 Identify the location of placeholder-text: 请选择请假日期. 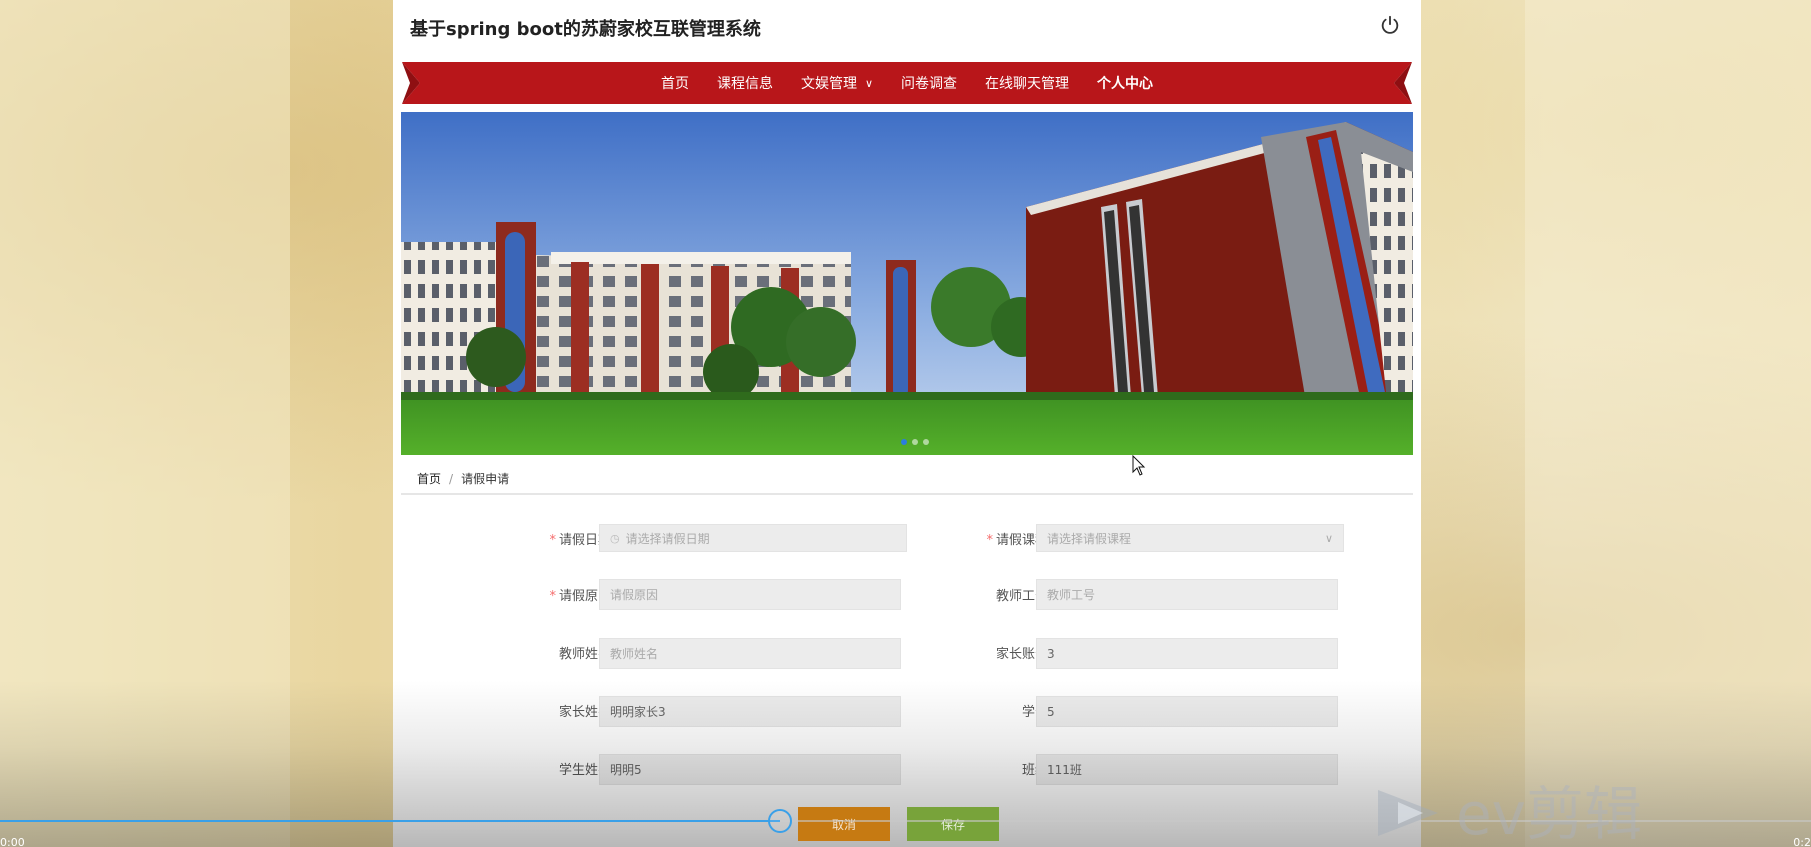
(667, 538).